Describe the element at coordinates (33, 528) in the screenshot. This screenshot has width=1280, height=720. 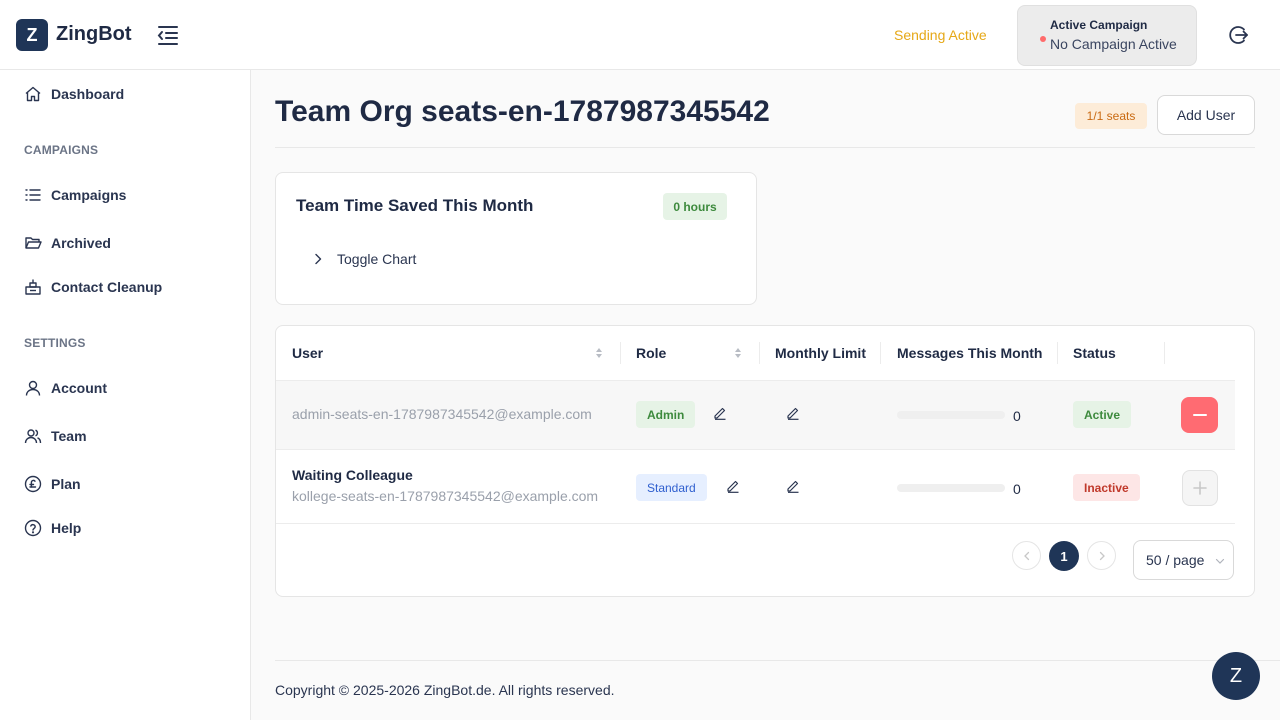
I see `help-icon` at that location.